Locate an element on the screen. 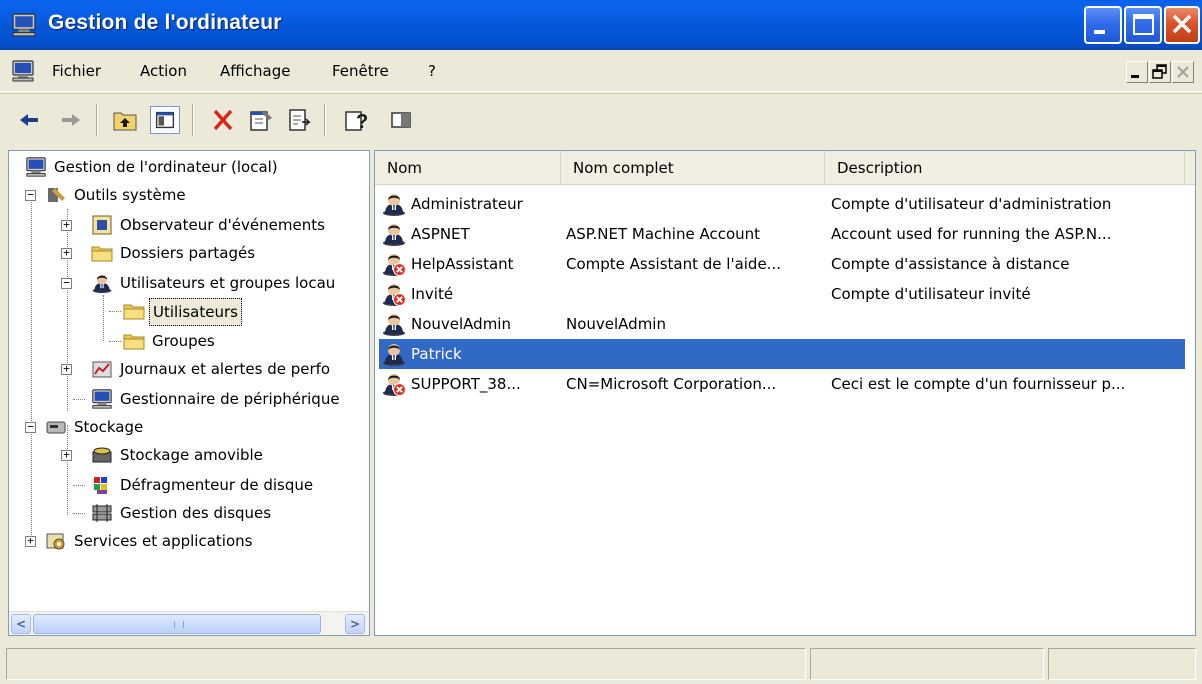 The image size is (1202, 684). mdi-restore-icon is located at coordinates (1159, 71).